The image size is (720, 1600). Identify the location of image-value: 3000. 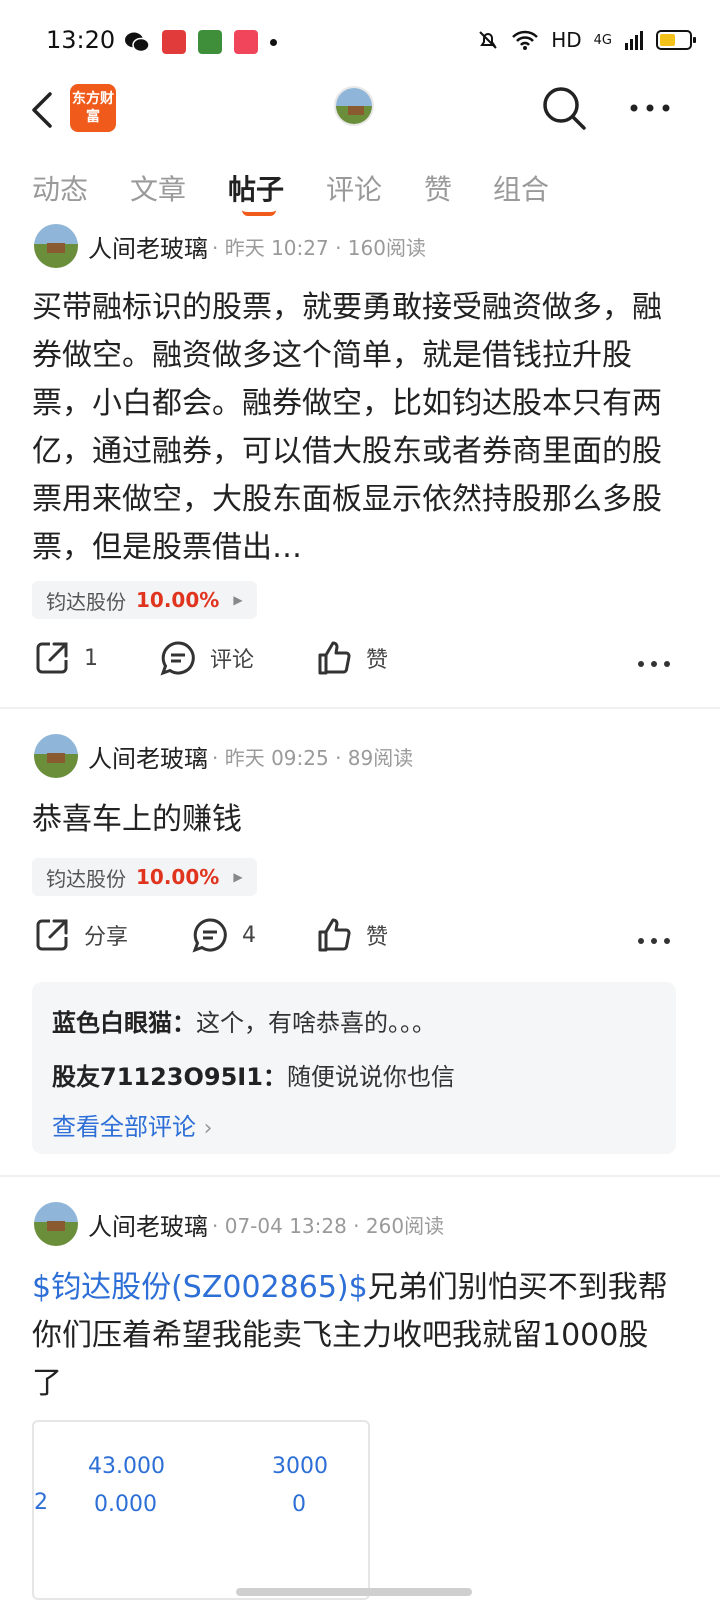
(300, 1466).